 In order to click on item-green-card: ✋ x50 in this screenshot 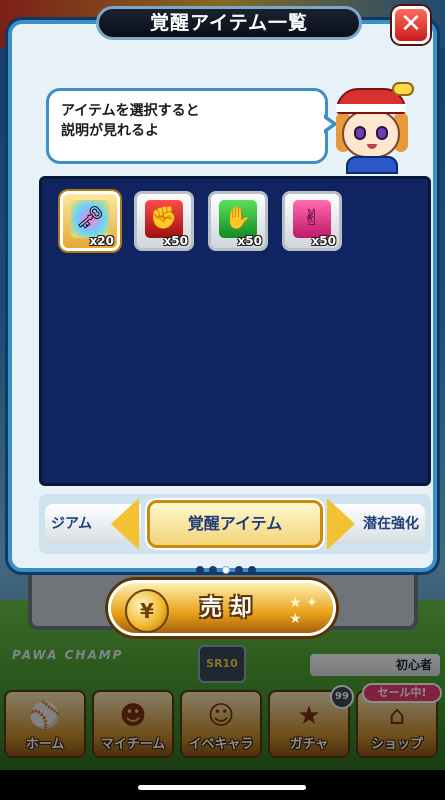, I will do `click(238, 221)`.